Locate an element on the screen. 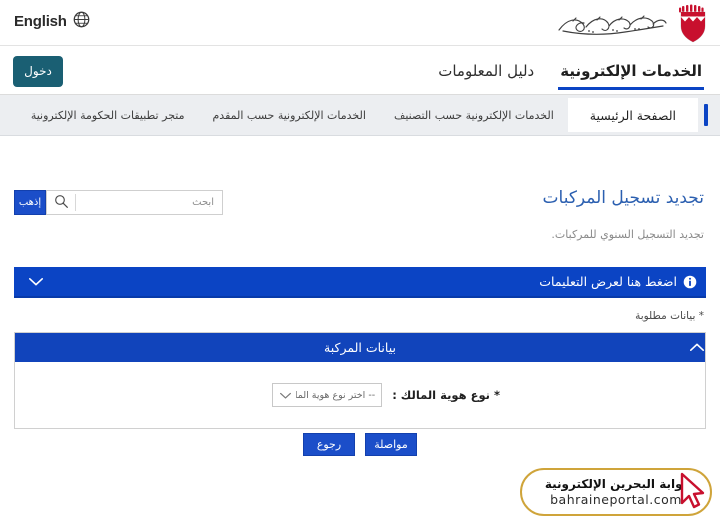 The height and width of the screenshot is (524, 720). subnav-item-home-label: الصفحة الرئيسية is located at coordinates (632, 115).